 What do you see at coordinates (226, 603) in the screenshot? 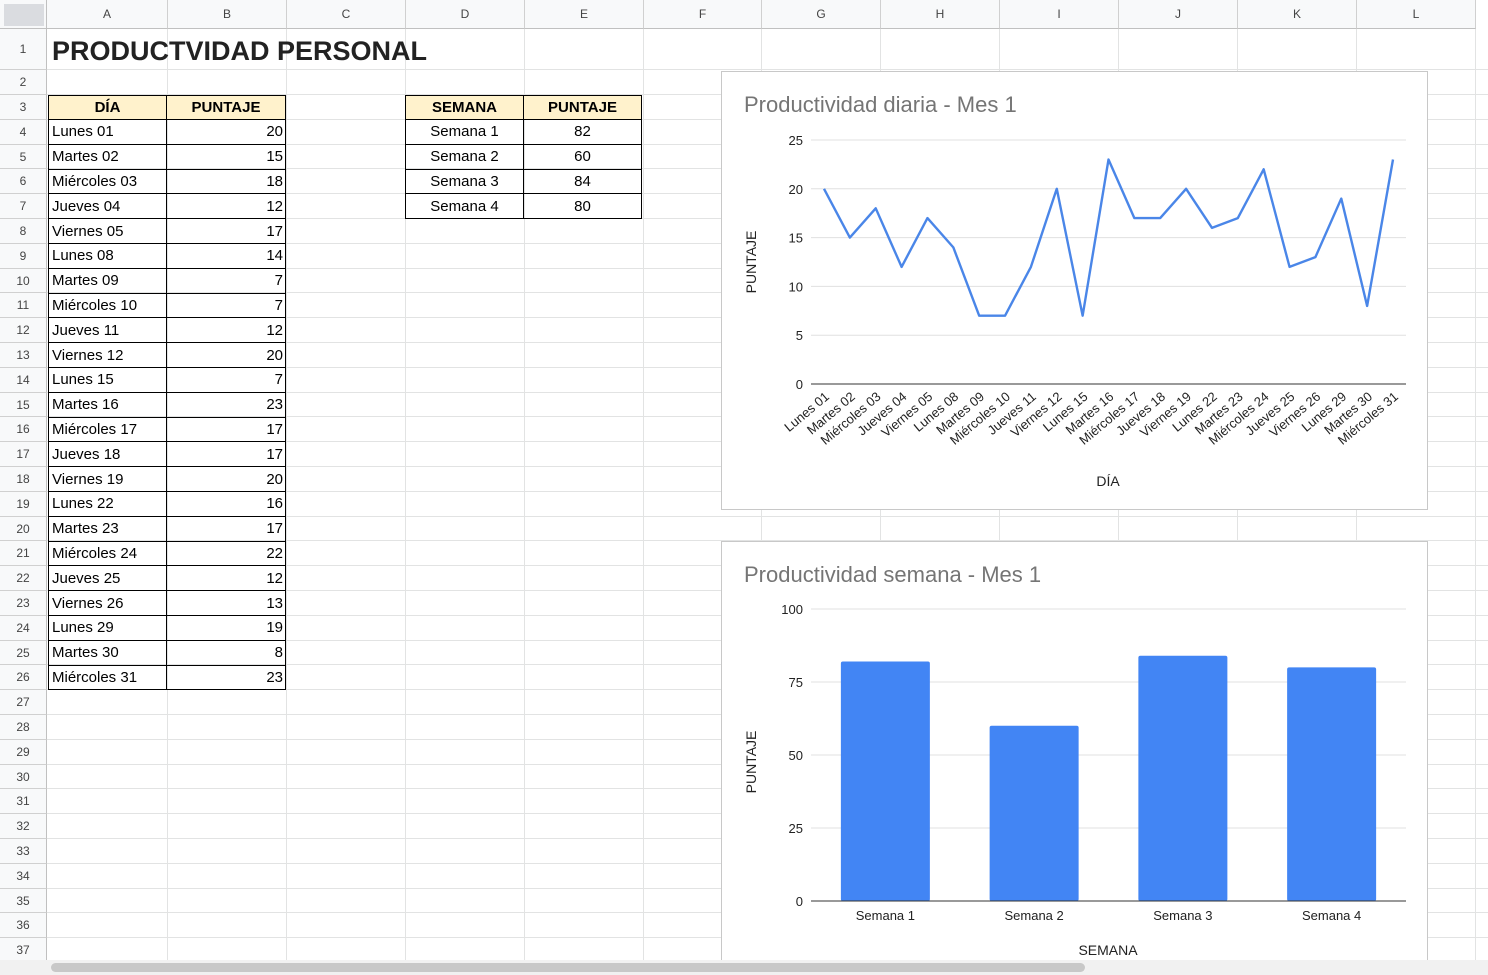
I see `score-cell: 13` at bounding box center [226, 603].